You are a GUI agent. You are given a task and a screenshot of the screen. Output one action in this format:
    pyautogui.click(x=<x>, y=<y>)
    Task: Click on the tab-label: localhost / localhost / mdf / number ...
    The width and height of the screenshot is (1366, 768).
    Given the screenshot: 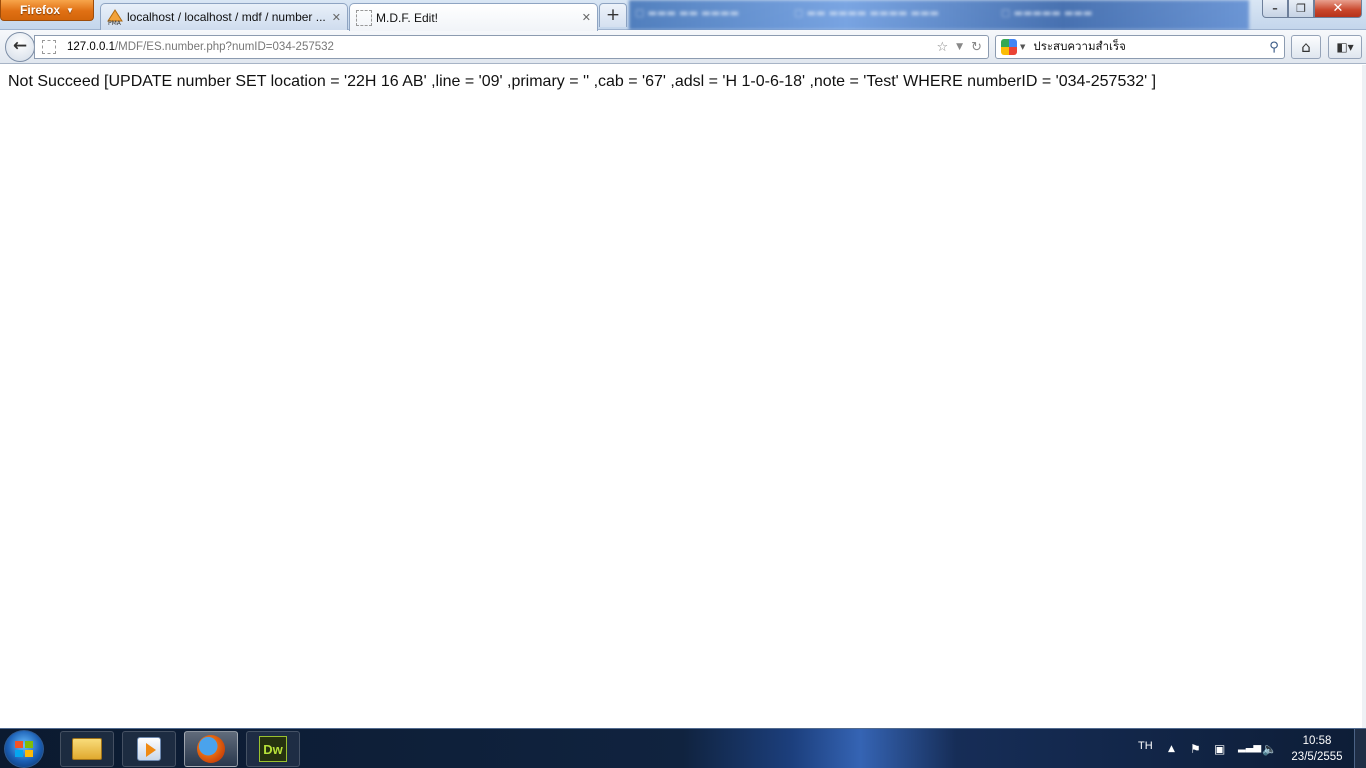 What is the action you would take?
    pyautogui.click(x=226, y=17)
    